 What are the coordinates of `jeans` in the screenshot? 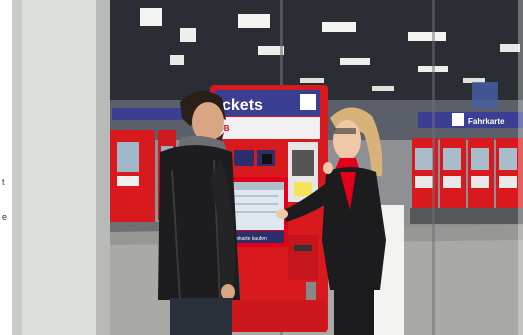 It's located at (201, 316).